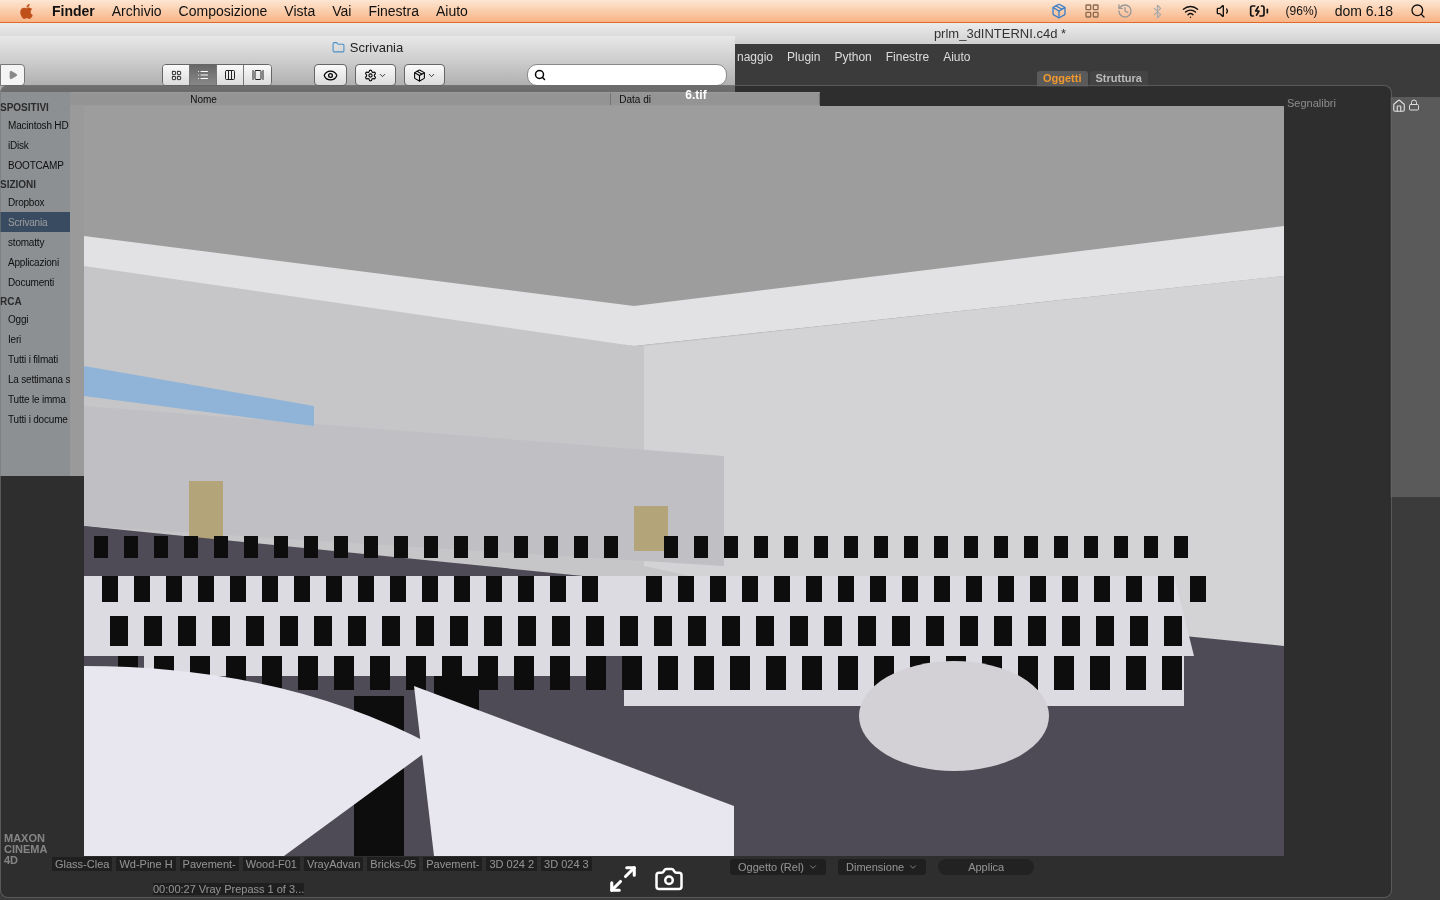 This screenshot has width=1440, height=900. What do you see at coordinates (1118, 79) in the screenshot?
I see `panel-tab: Struttura` at bounding box center [1118, 79].